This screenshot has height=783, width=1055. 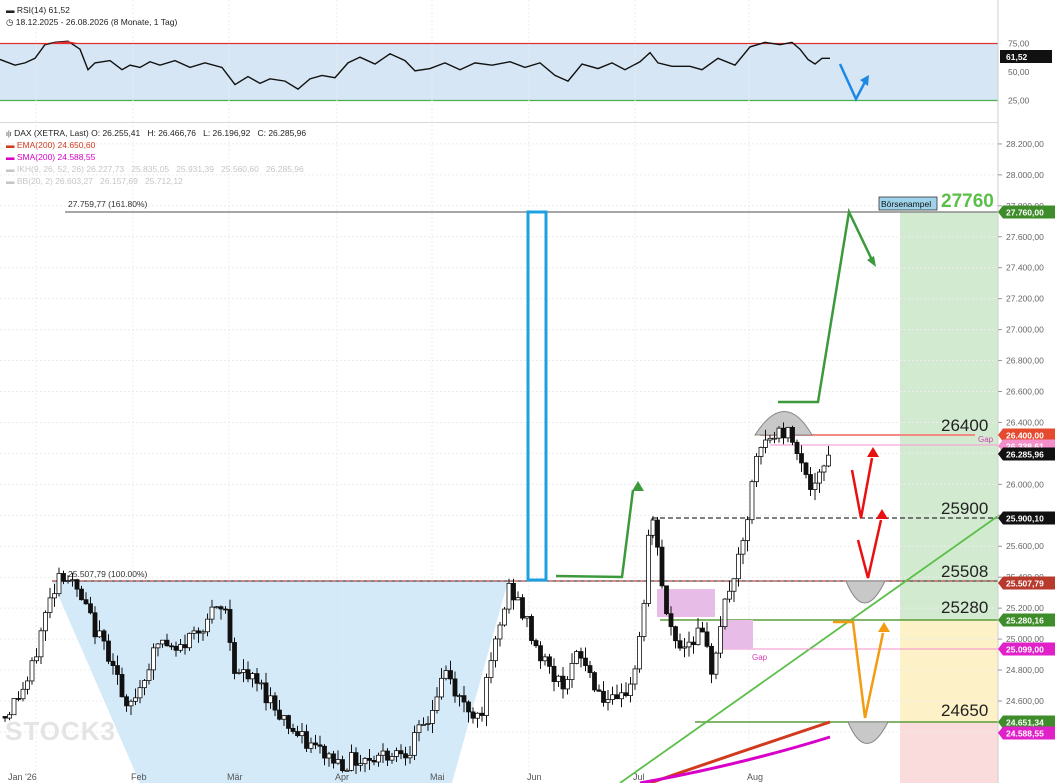 I want to click on price-axis-label: 25.200,00, so click(x=1025, y=608).